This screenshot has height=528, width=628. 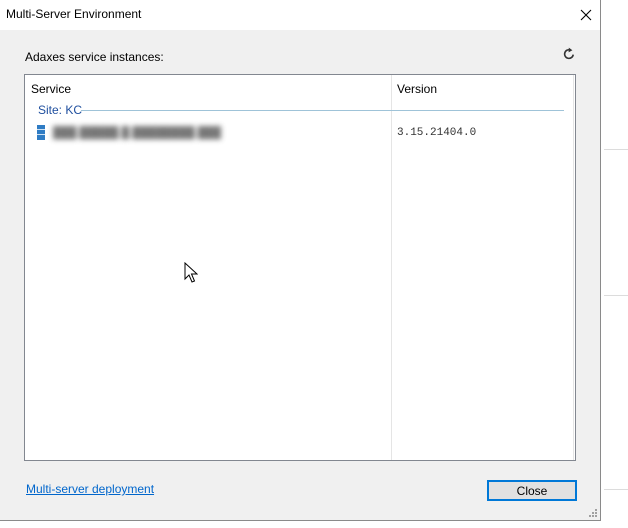 What do you see at coordinates (532, 490) in the screenshot?
I see `close-button: Close` at bounding box center [532, 490].